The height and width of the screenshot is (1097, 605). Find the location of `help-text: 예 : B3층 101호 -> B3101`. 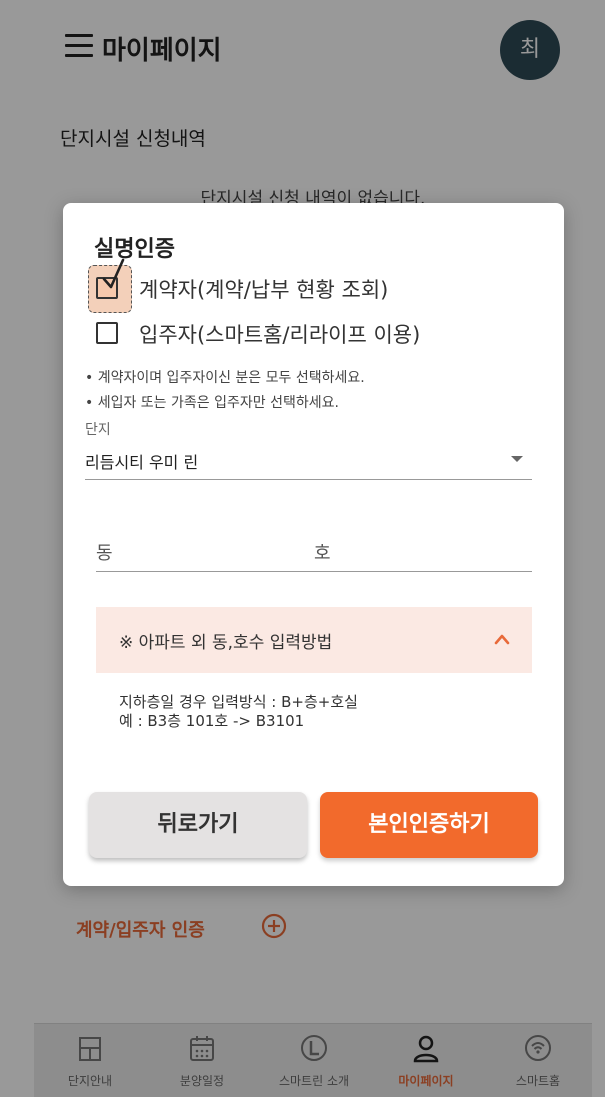

help-text: 예 : B3층 101호 -> B3101 is located at coordinates (212, 721).